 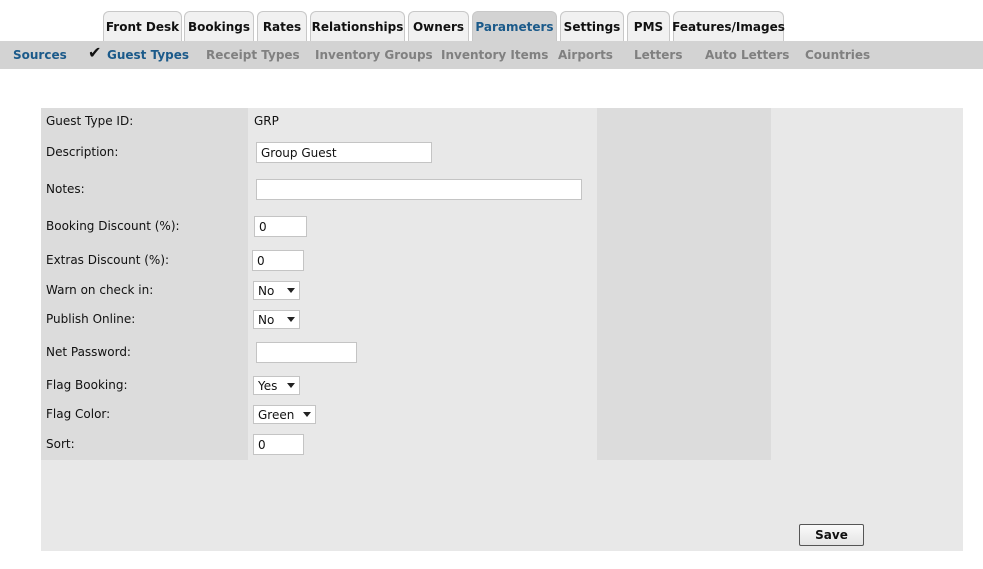 What do you see at coordinates (88, 352) in the screenshot?
I see `net-password-label: Net Password:` at bounding box center [88, 352].